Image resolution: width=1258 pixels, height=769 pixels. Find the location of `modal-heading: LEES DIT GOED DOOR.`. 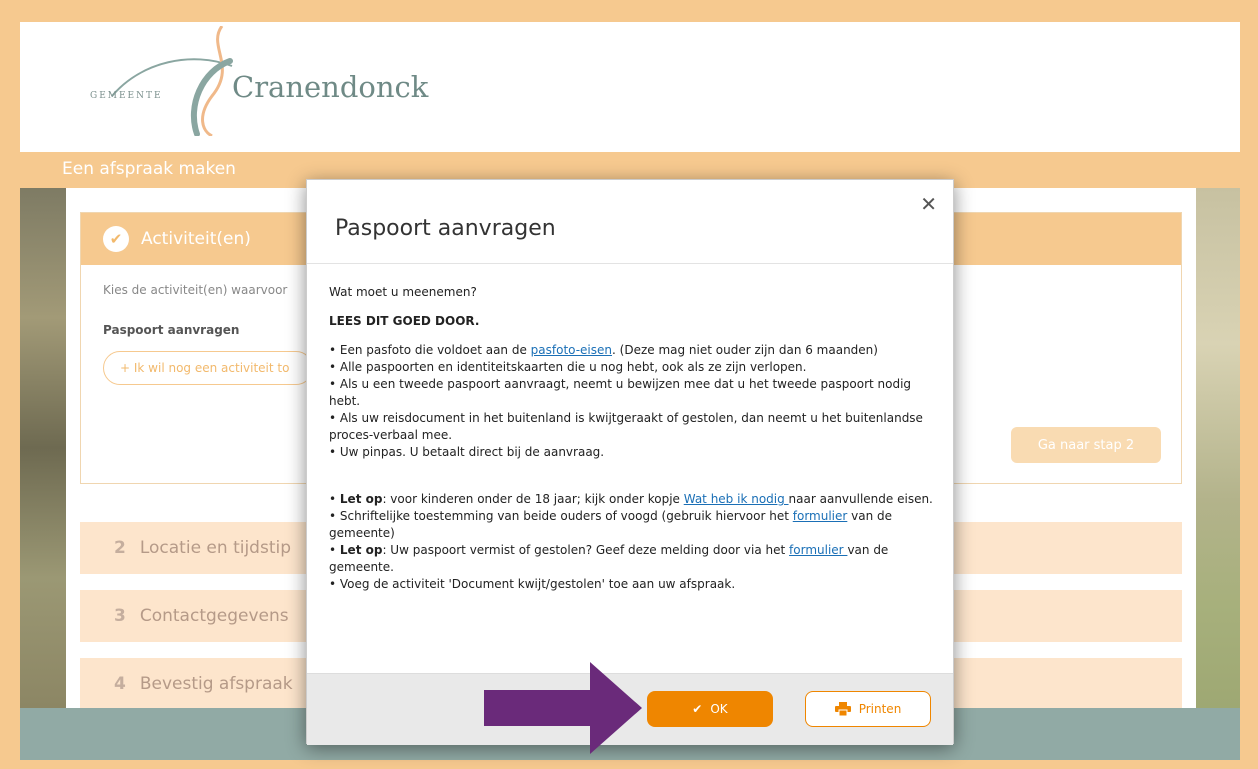

modal-heading: LEES DIT GOED DOOR. is located at coordinates (404, 321).